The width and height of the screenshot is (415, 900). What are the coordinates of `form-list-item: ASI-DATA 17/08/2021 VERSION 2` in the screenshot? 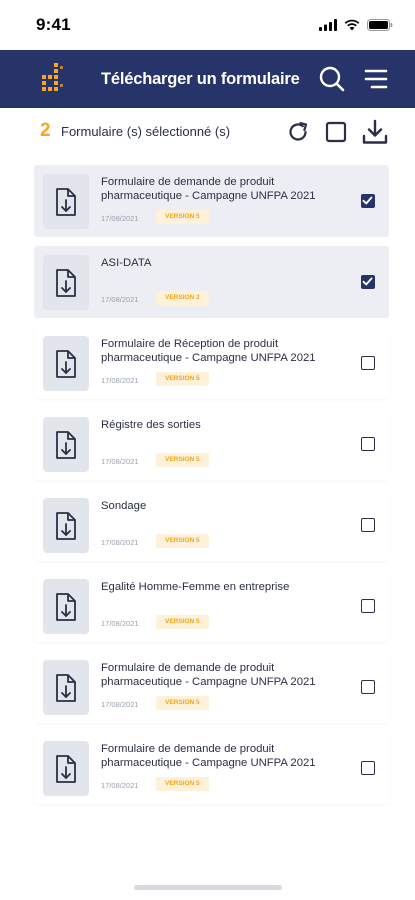 It's located at (211, 282).